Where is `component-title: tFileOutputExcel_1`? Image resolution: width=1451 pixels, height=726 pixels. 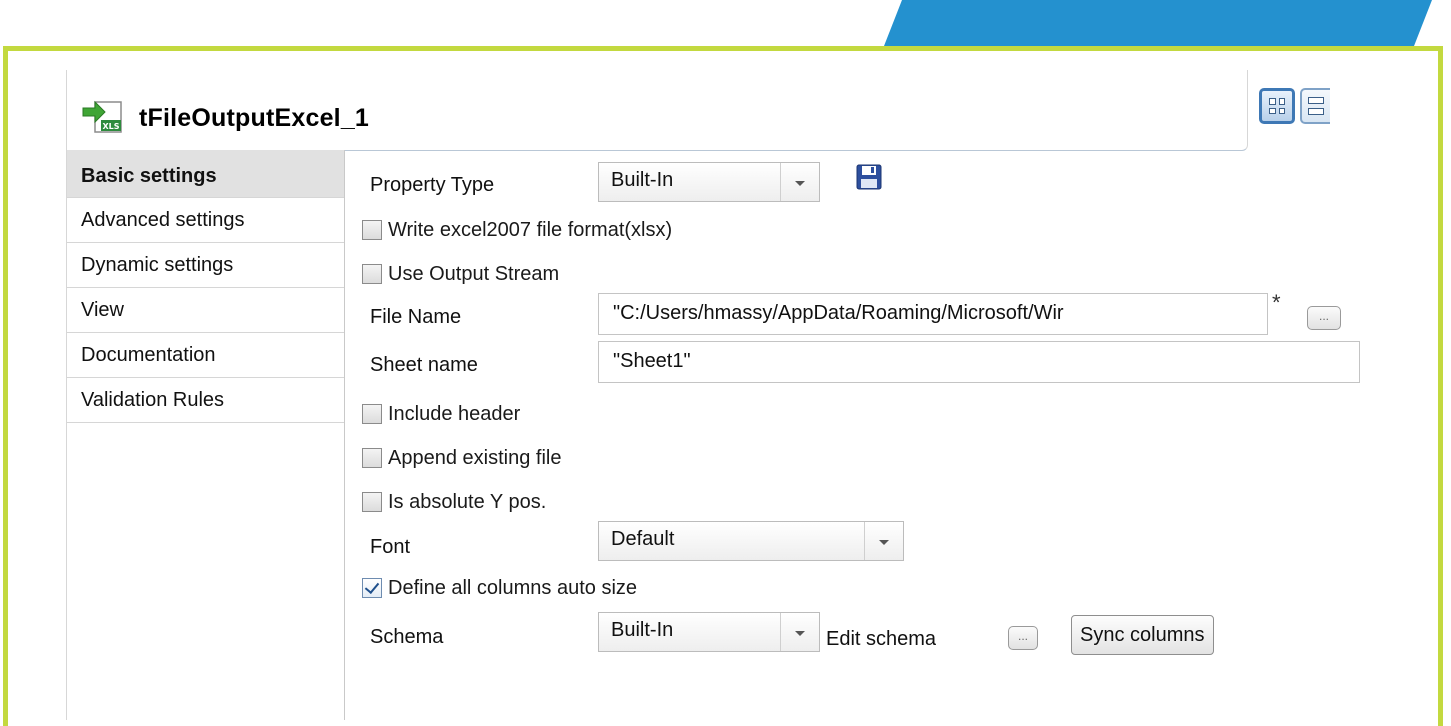 component-title: tFileOutputExcel_1 is located at coordinates (254, 118).